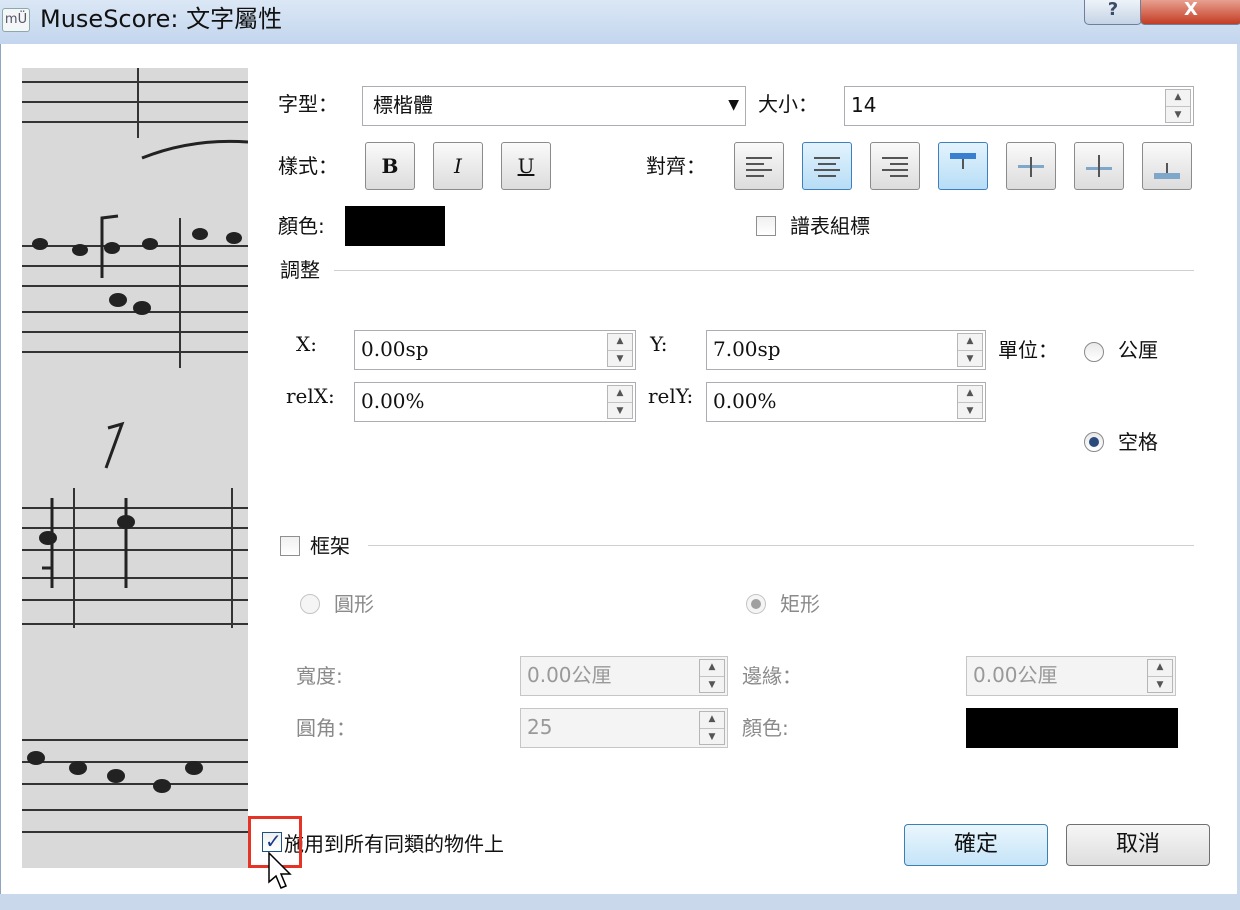  I want to click on y-label: Y:, so click(659, 344).